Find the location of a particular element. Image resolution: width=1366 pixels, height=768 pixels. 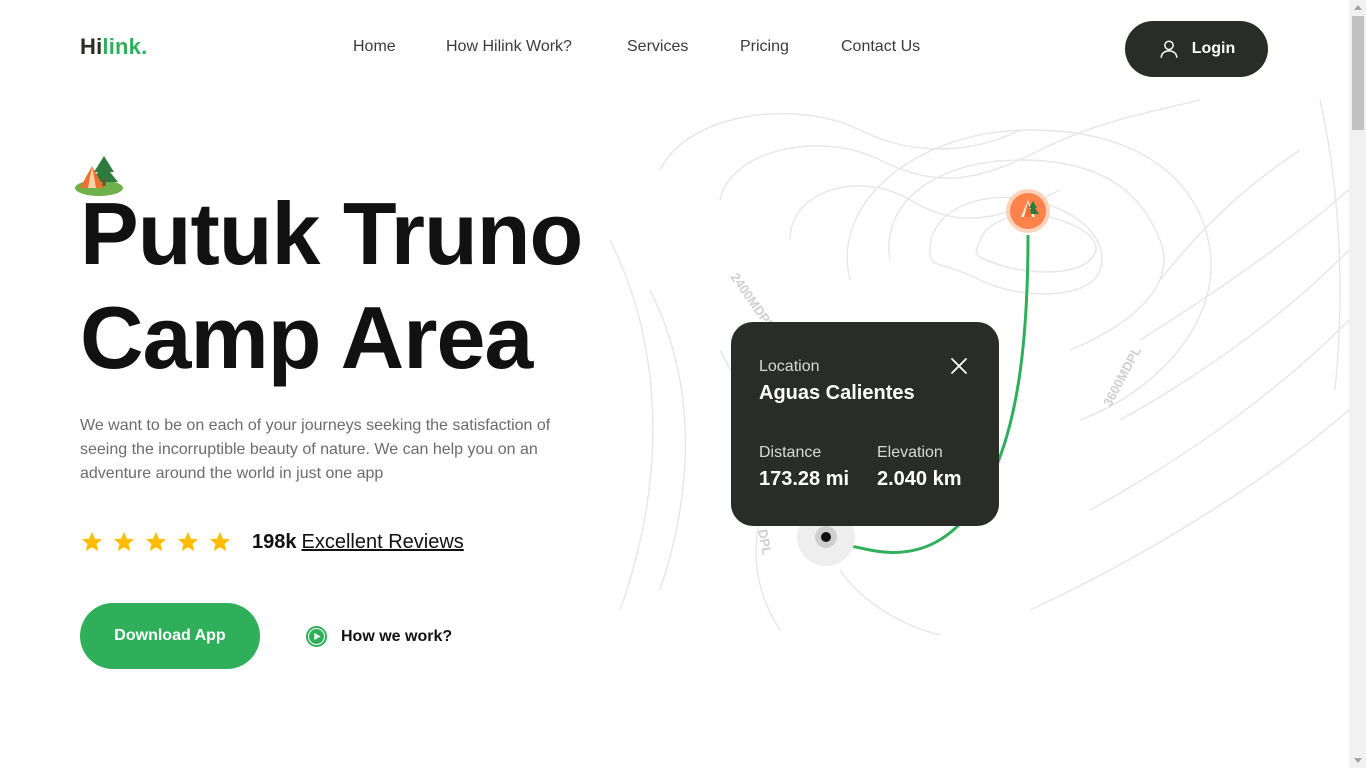

download-app-button: Download App is located at coordinates (170, 636).